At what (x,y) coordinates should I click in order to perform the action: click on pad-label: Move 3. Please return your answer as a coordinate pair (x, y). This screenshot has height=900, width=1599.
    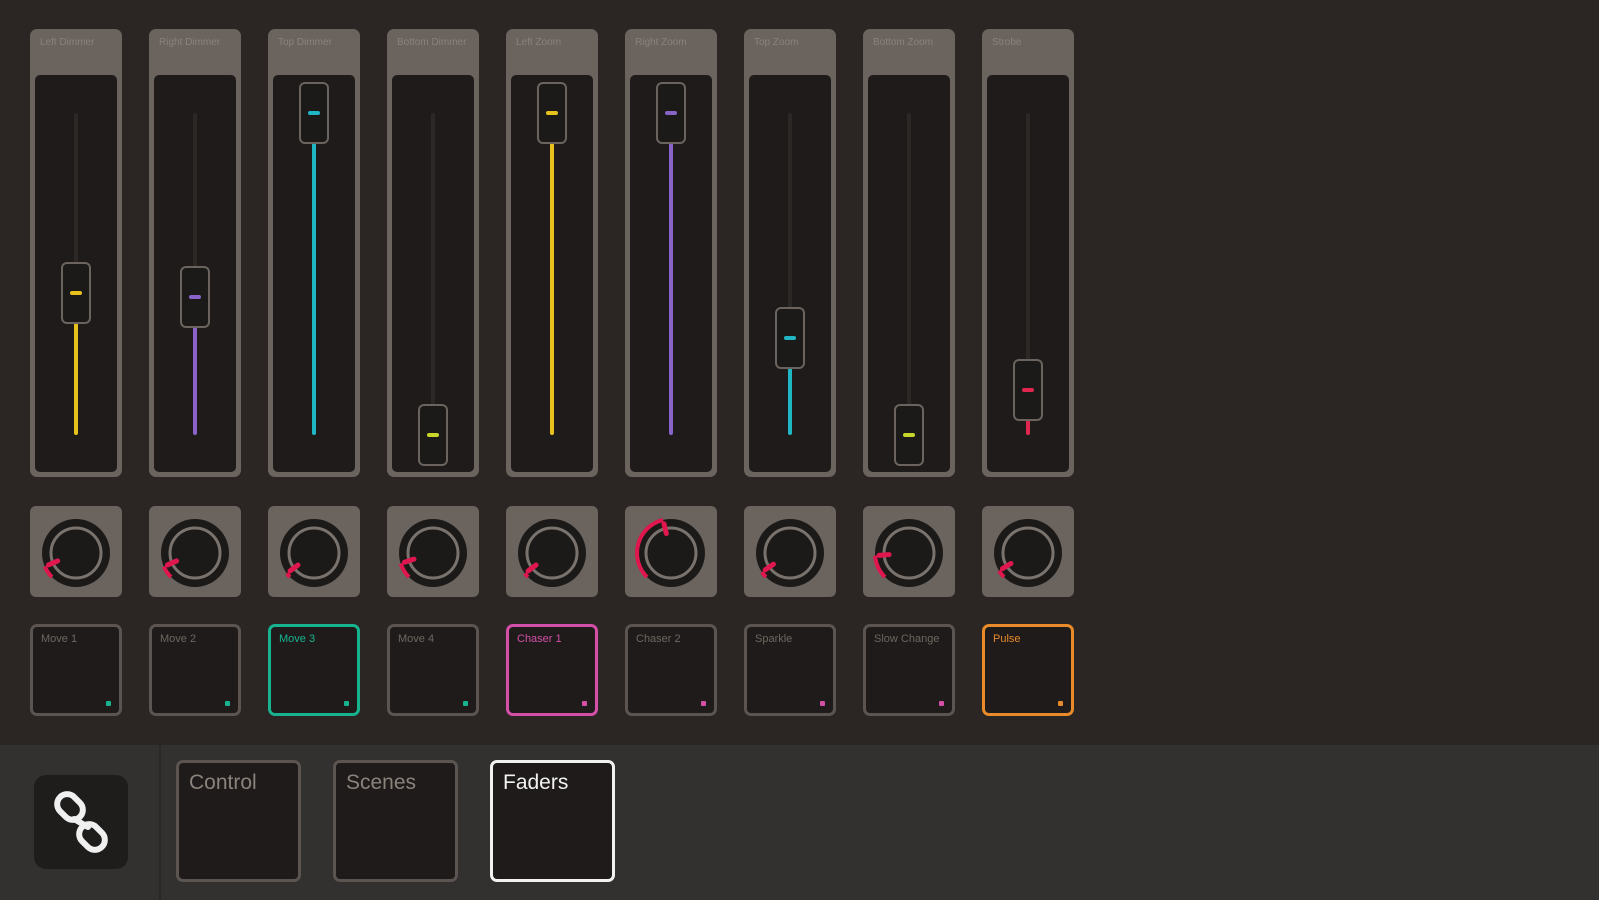
    Looking at the image, I should click on (297, 639).